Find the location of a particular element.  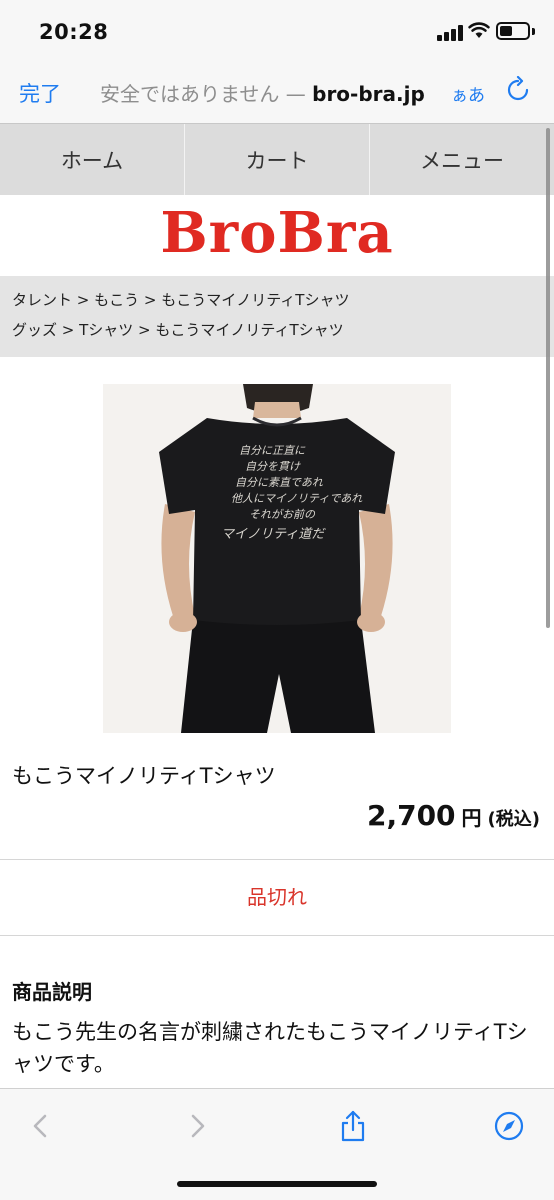

shirt-print-line: 他人にマイノリティであれ is located at coordinates (297, 498).